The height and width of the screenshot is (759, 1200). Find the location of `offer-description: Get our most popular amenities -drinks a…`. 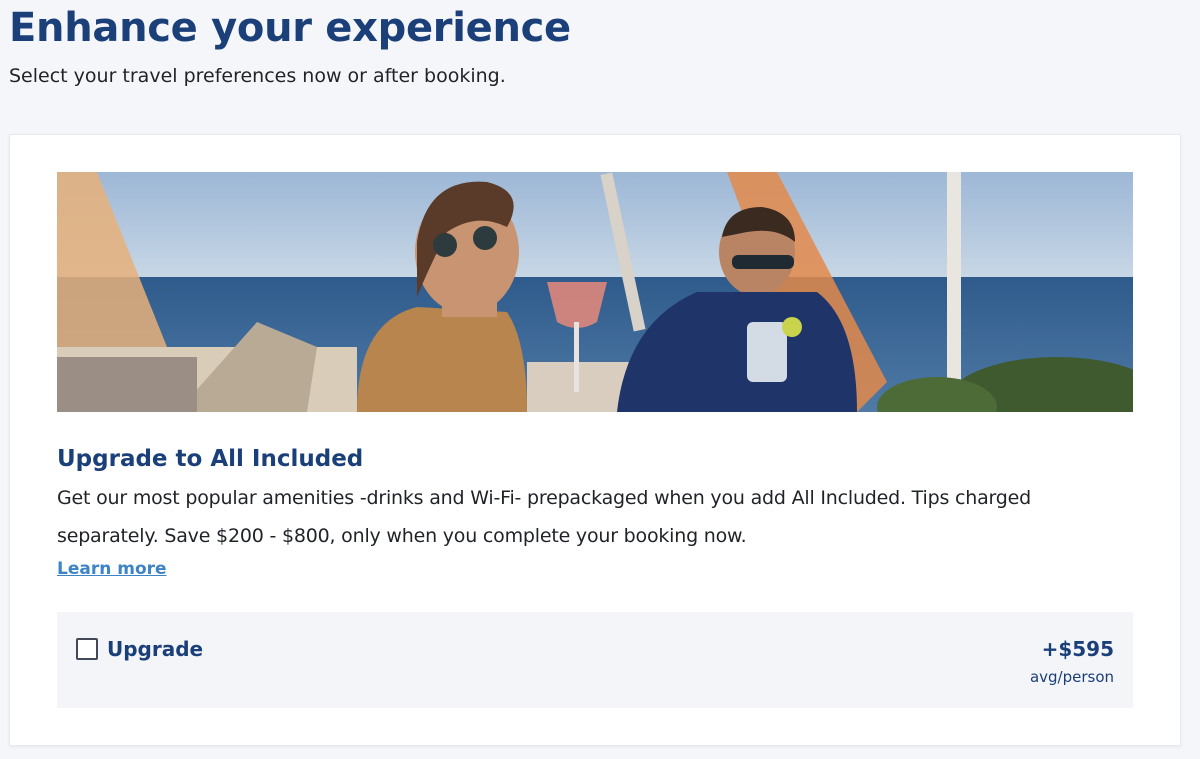

offer-description: Get our most popular amenities -drinks a… is located at coordinates (544, 517).